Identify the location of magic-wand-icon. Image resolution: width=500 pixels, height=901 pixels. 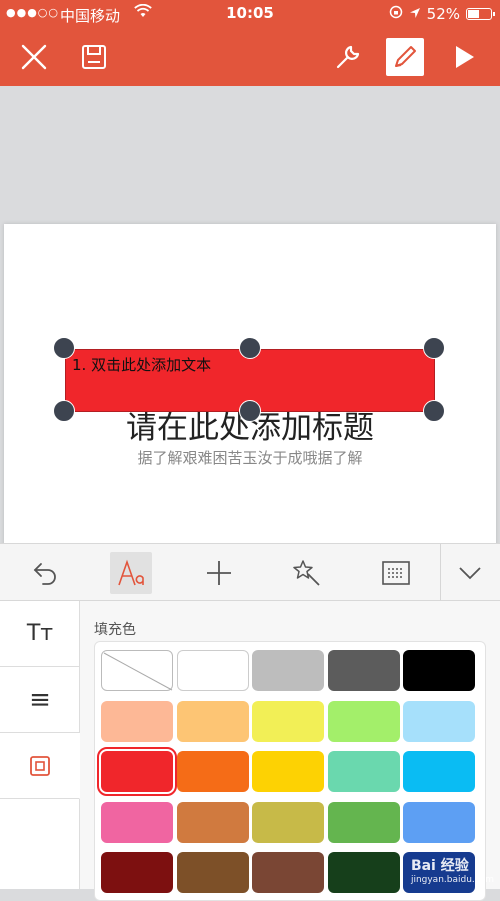
(306, 573).